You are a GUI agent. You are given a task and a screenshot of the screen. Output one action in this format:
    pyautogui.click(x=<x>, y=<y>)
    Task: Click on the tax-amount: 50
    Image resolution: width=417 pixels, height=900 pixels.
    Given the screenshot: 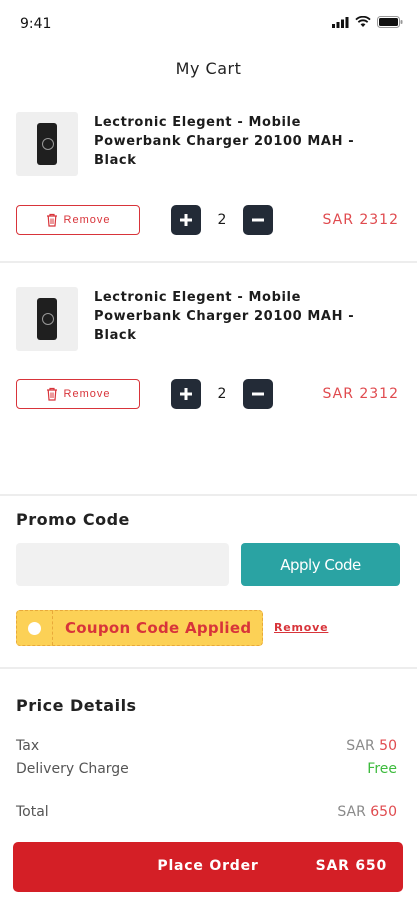 What is the action you would take?
    pyautogui.click(x=388, y=746)
    